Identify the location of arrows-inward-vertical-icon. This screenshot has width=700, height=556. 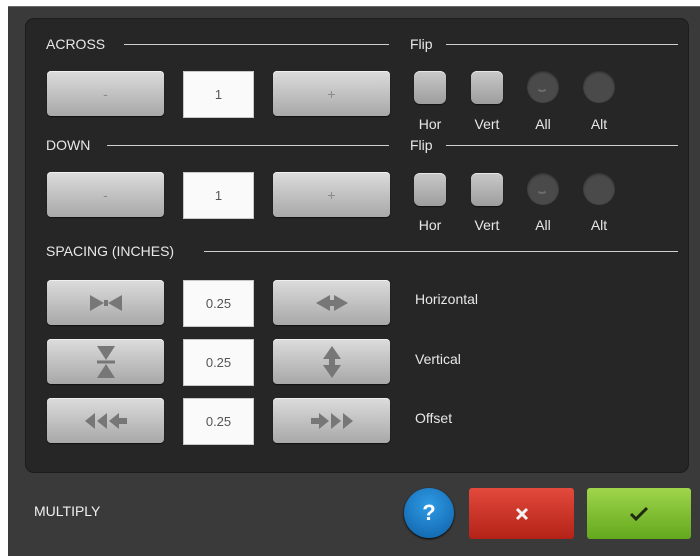
(105, 361).